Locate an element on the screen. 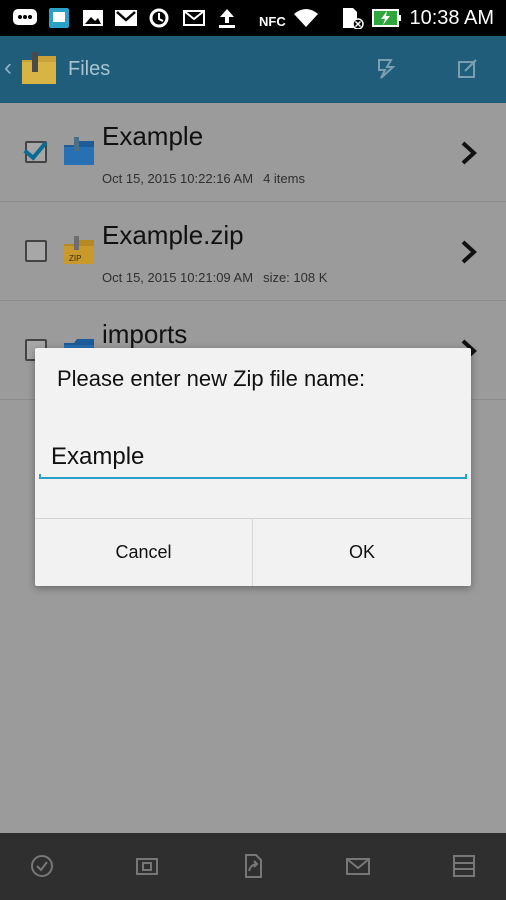  more-icon is located at coordinates (464, 866).